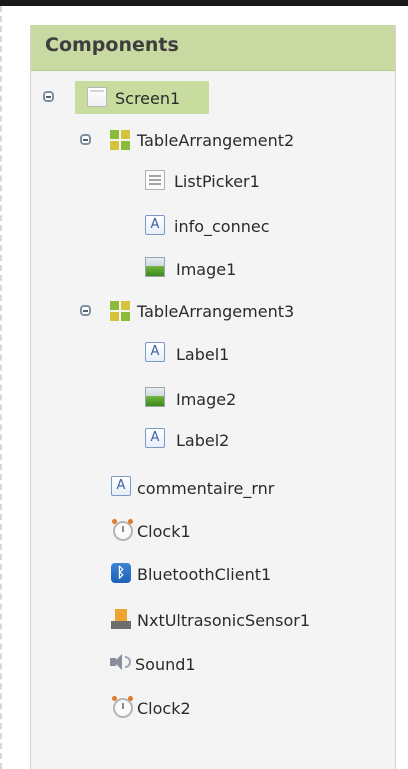  I want to click on tree-node-listpicker1: ListPicker1, so click(181, 185).